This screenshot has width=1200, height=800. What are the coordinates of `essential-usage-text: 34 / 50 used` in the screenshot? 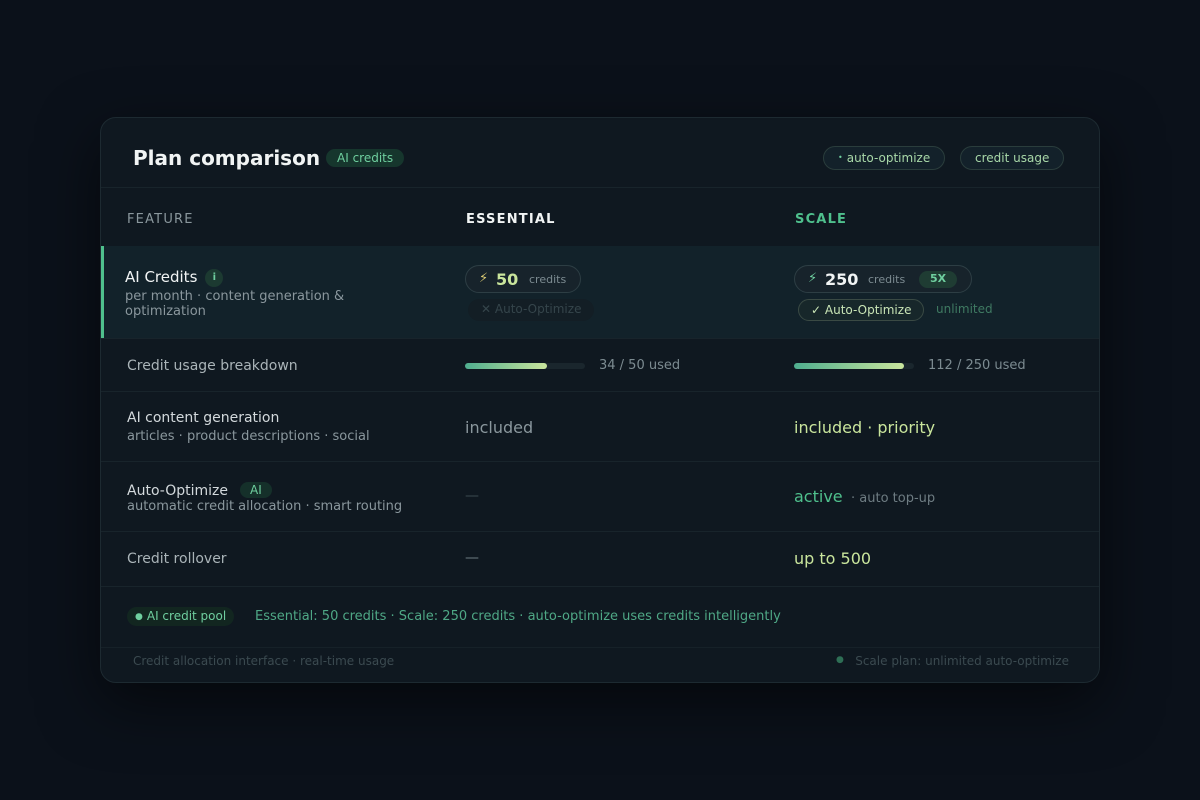 It's located at (640, 365).